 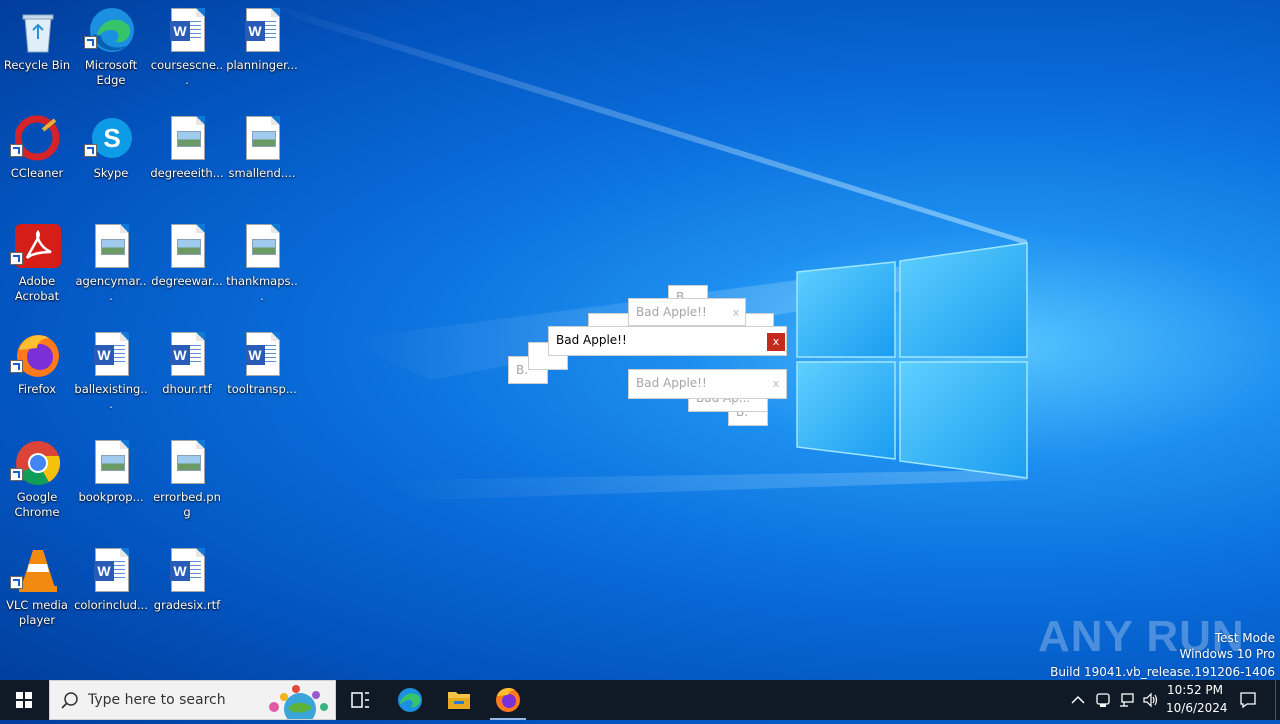 I want to click on popup-title: B., so click(x=522, y=370).